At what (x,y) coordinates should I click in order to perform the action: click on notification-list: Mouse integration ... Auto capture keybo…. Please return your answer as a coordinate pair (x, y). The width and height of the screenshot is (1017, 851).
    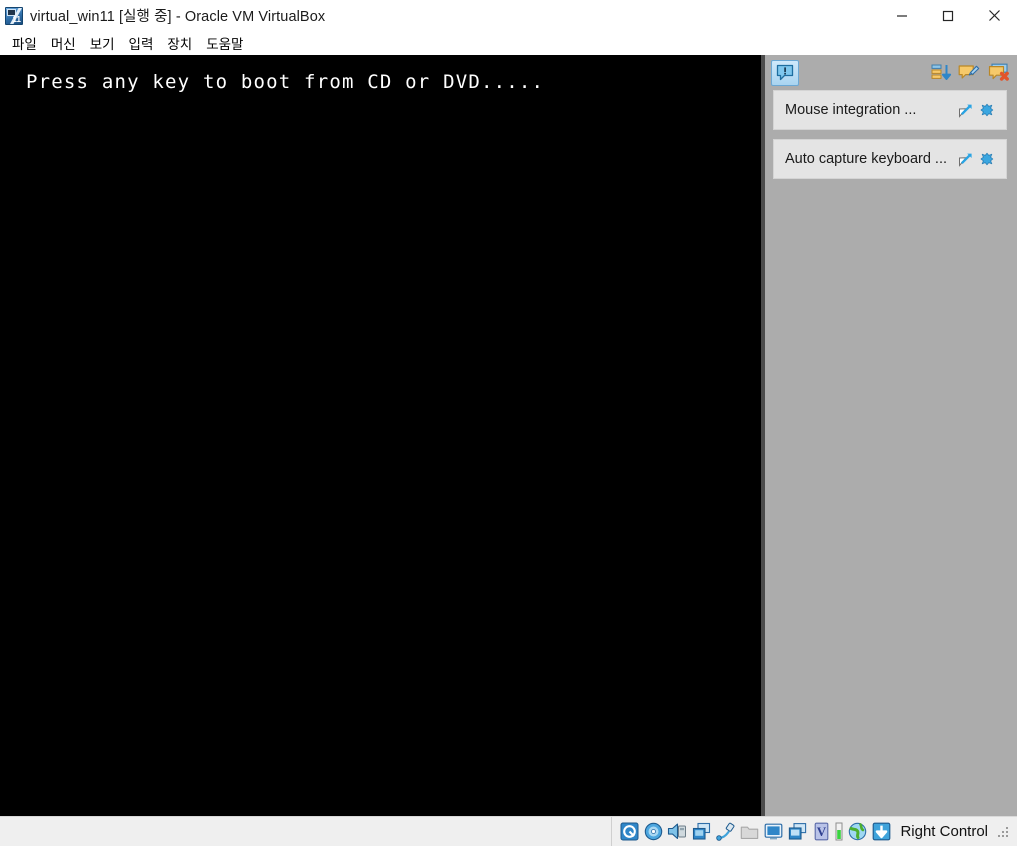
    Looking at the image, I should click on (891, 134).